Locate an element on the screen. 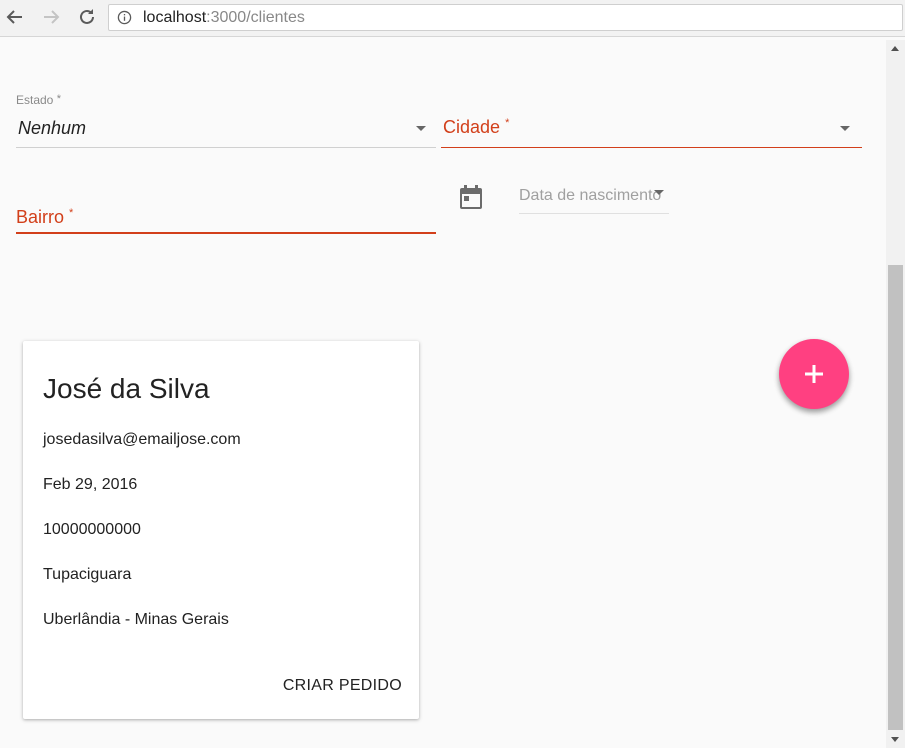 The height and width of the screenshot is (748, 905). forward-button is located at coordinates (51, 17).